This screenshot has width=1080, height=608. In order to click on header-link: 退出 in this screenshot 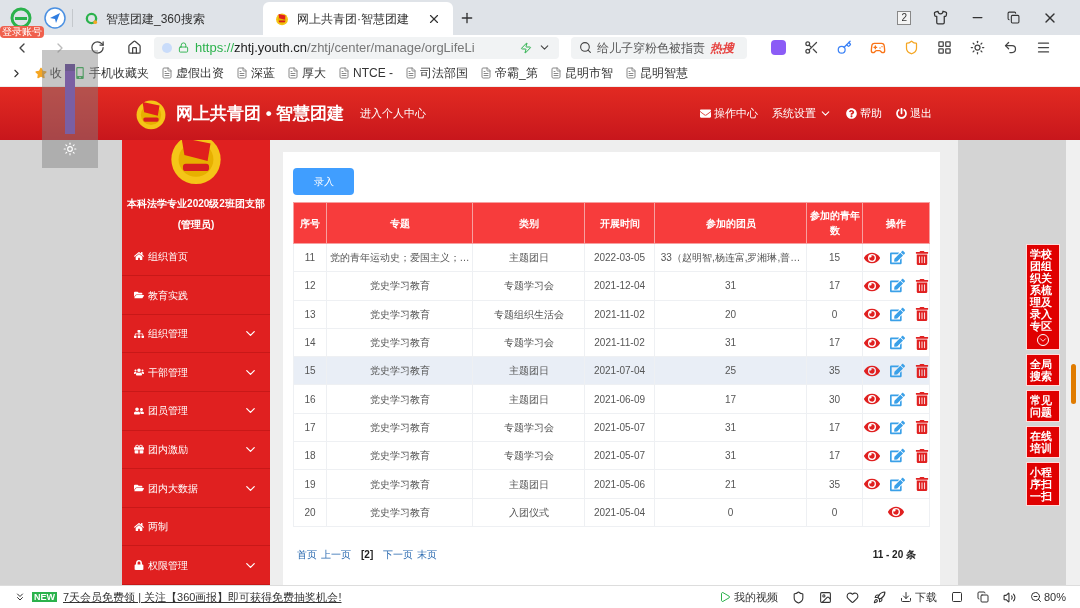, I will do `click(914, 113)`.